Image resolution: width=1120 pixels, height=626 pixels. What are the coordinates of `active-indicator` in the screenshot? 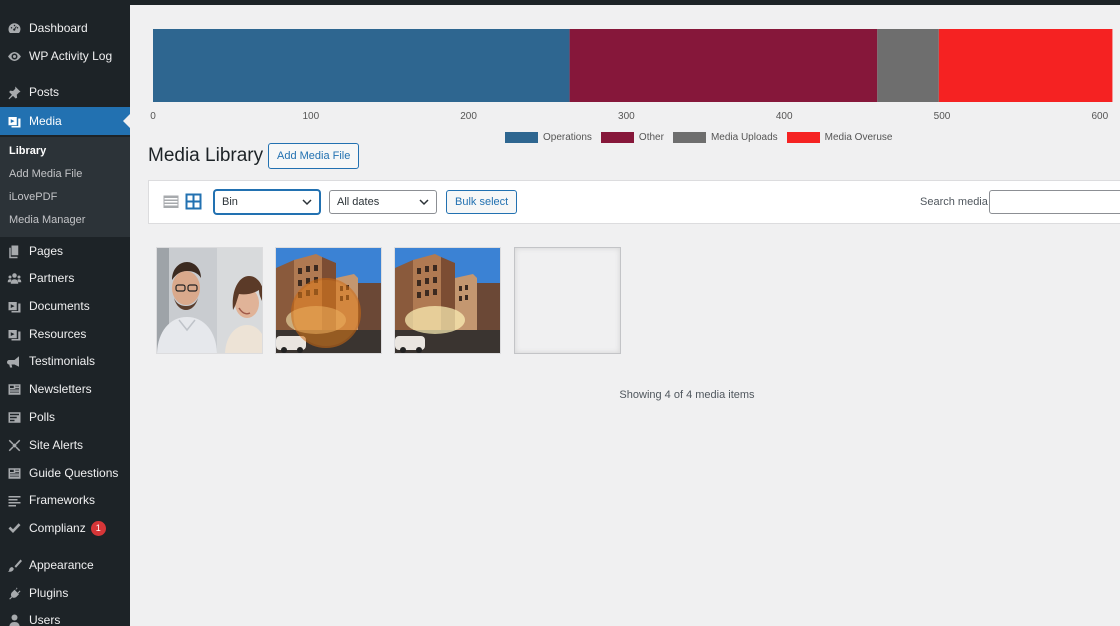 It's located at (126, 121).